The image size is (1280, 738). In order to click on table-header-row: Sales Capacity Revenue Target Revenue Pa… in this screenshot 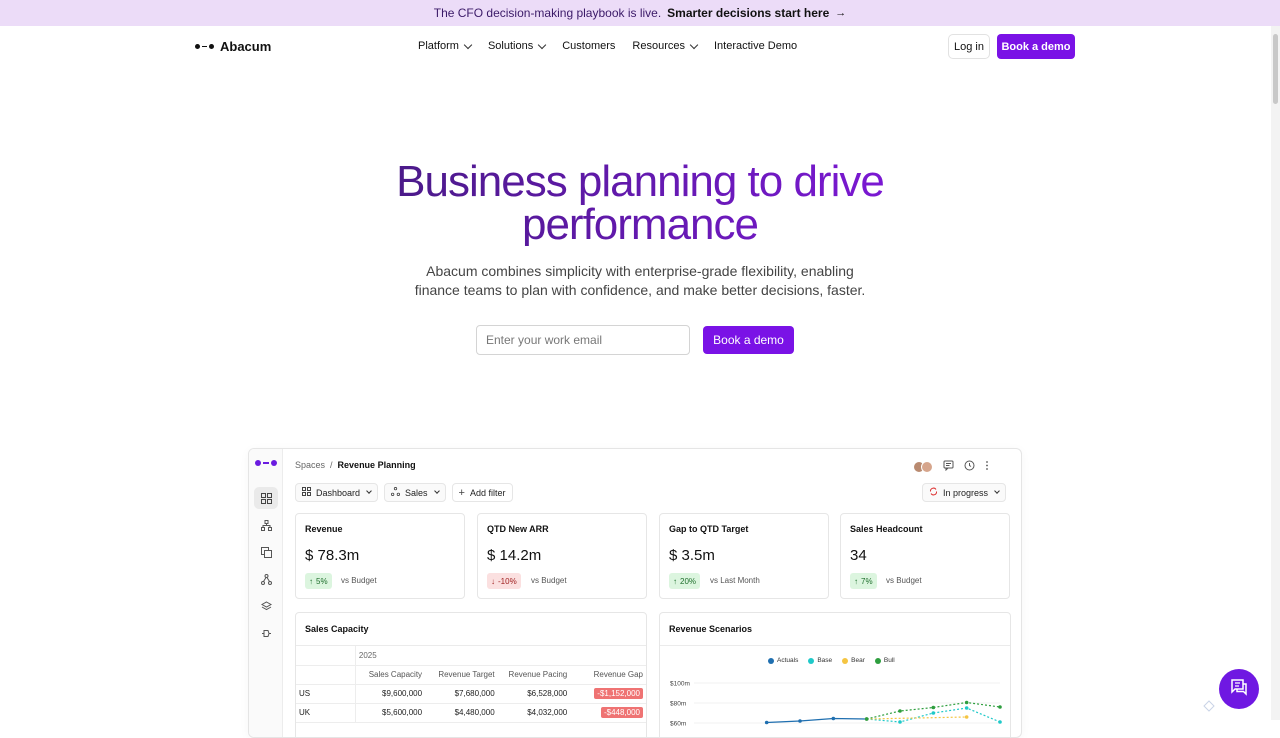, I will do `click(471, 675)`.